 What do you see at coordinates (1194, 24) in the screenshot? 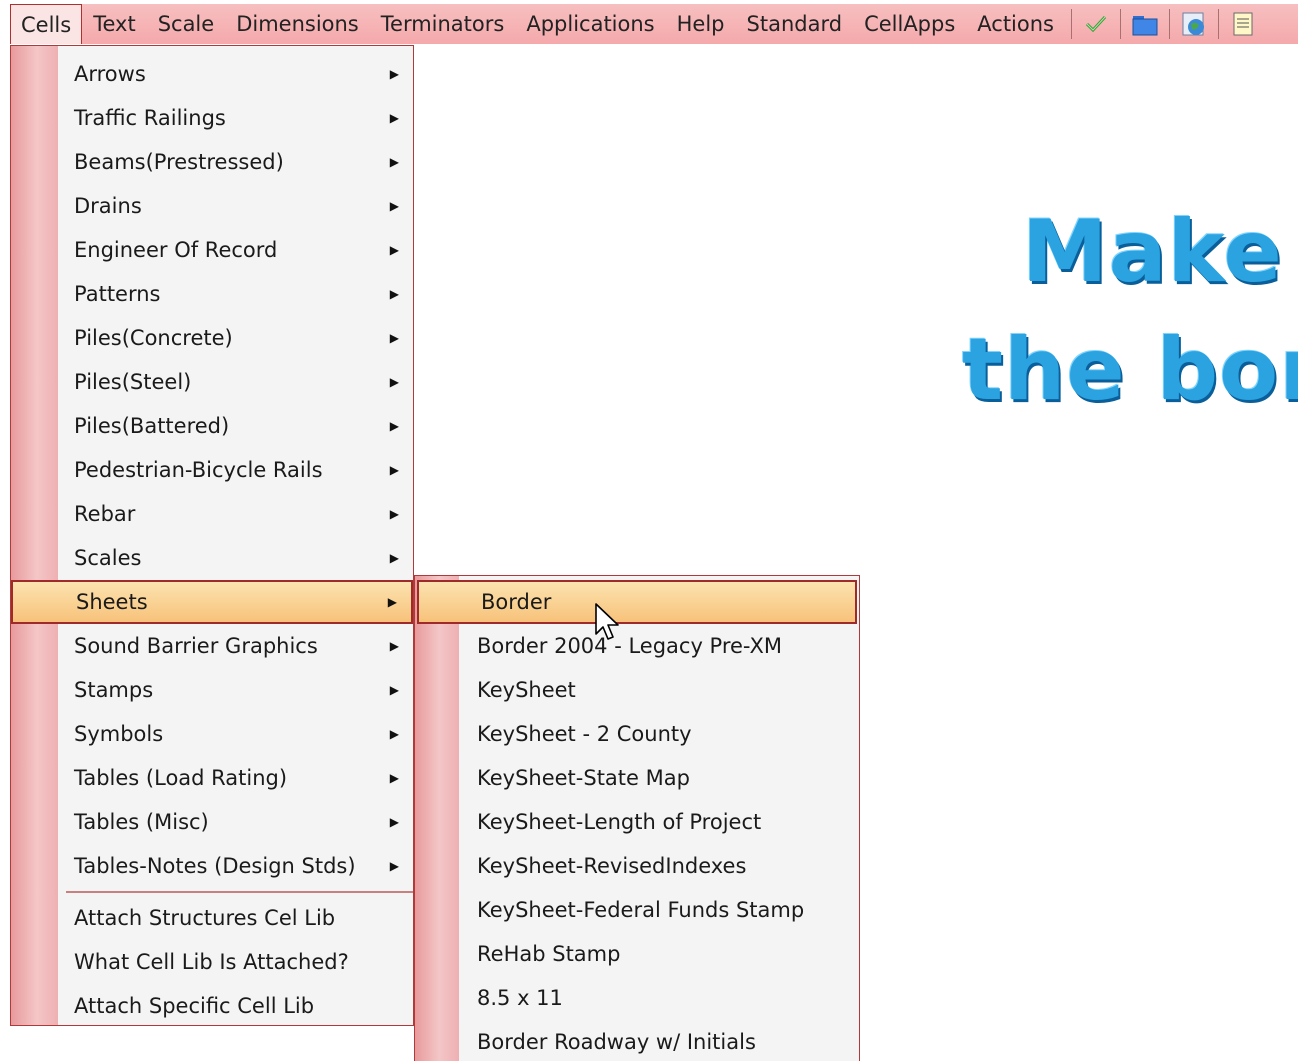
I see `globe-icon` at bounding box center [1194, 24].